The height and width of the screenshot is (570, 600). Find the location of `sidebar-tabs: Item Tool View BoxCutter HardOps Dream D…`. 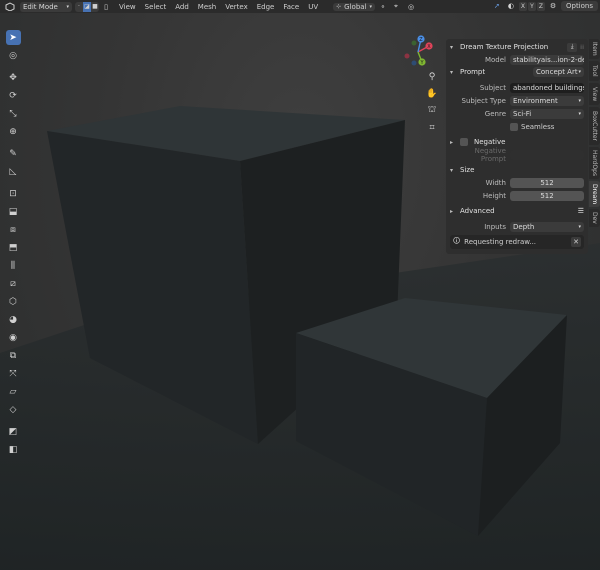

sidebar-tabs: Item Tool View BoxCutter HardOps Dream D… is located at coordinates (594, 133).